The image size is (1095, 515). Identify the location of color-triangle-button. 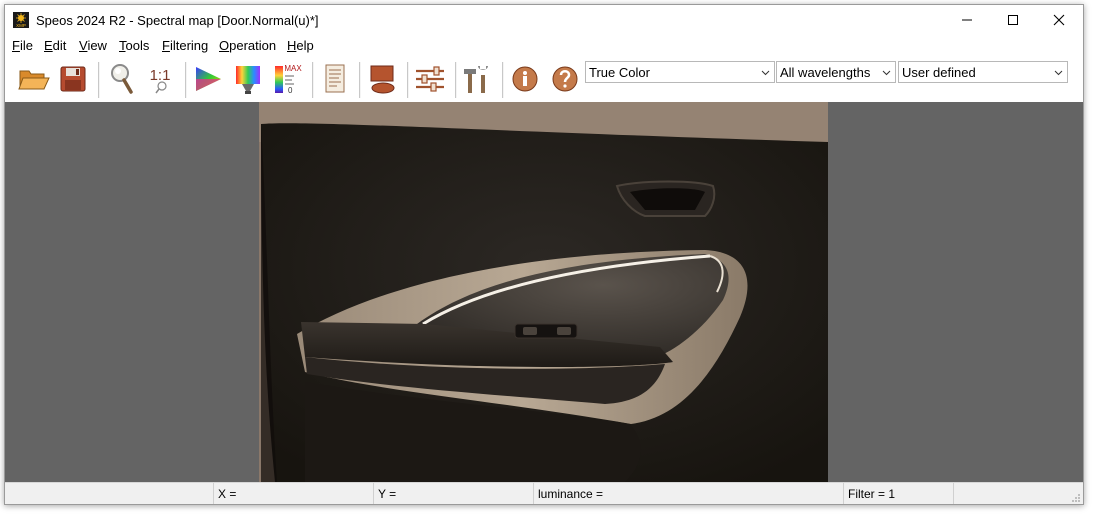
(208, 79).